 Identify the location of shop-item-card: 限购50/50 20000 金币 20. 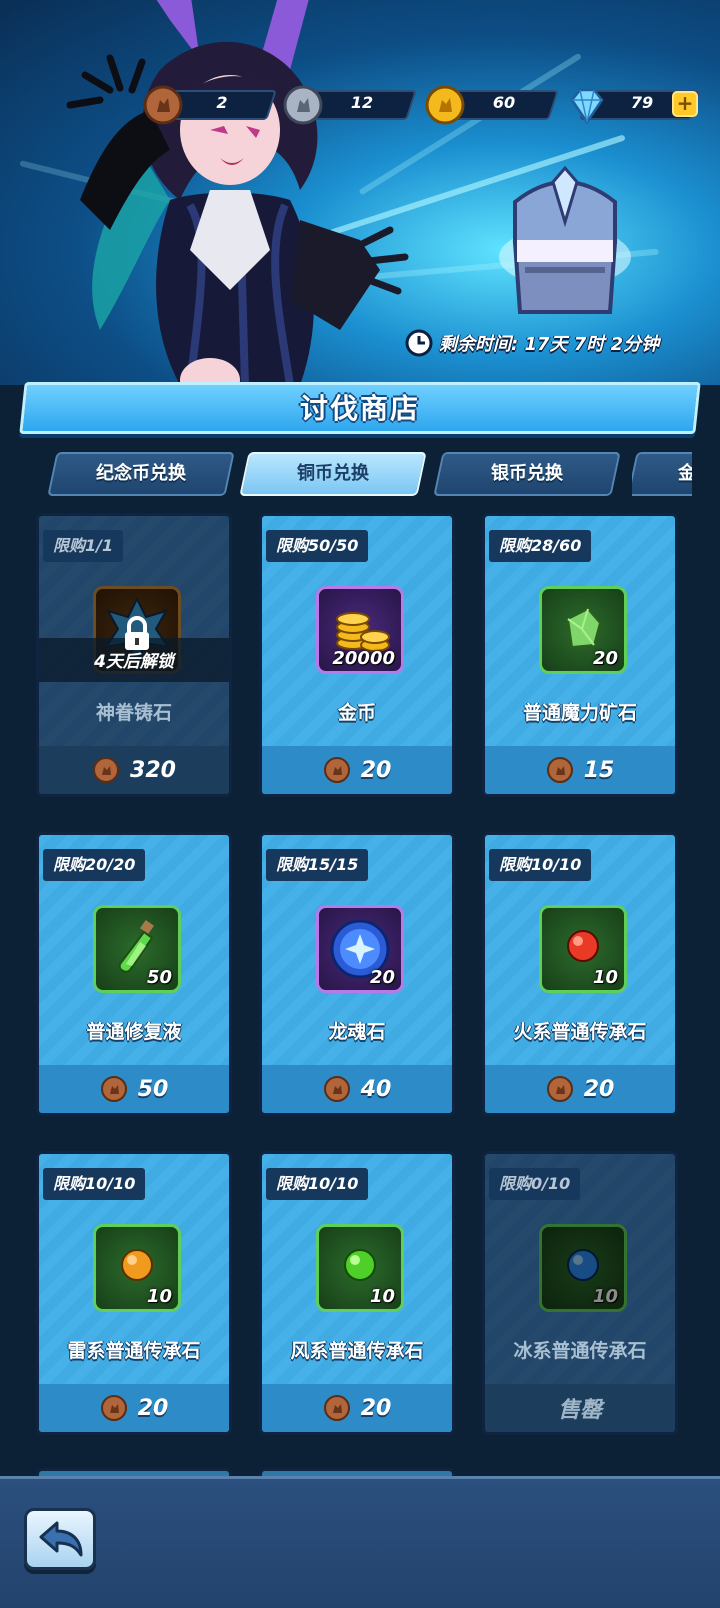
(357, 655).